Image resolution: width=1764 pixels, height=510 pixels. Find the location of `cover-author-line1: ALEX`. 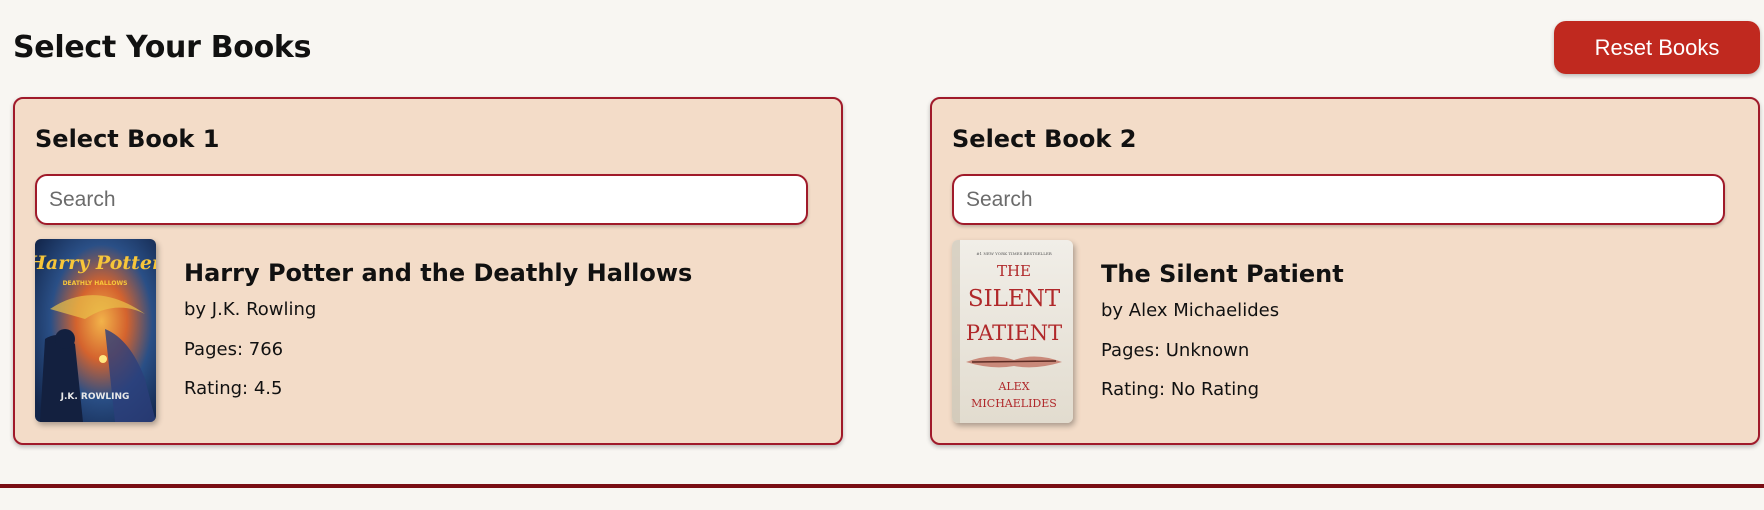

cover-author-line1: ALEX is located at coordinates (1013, 386).